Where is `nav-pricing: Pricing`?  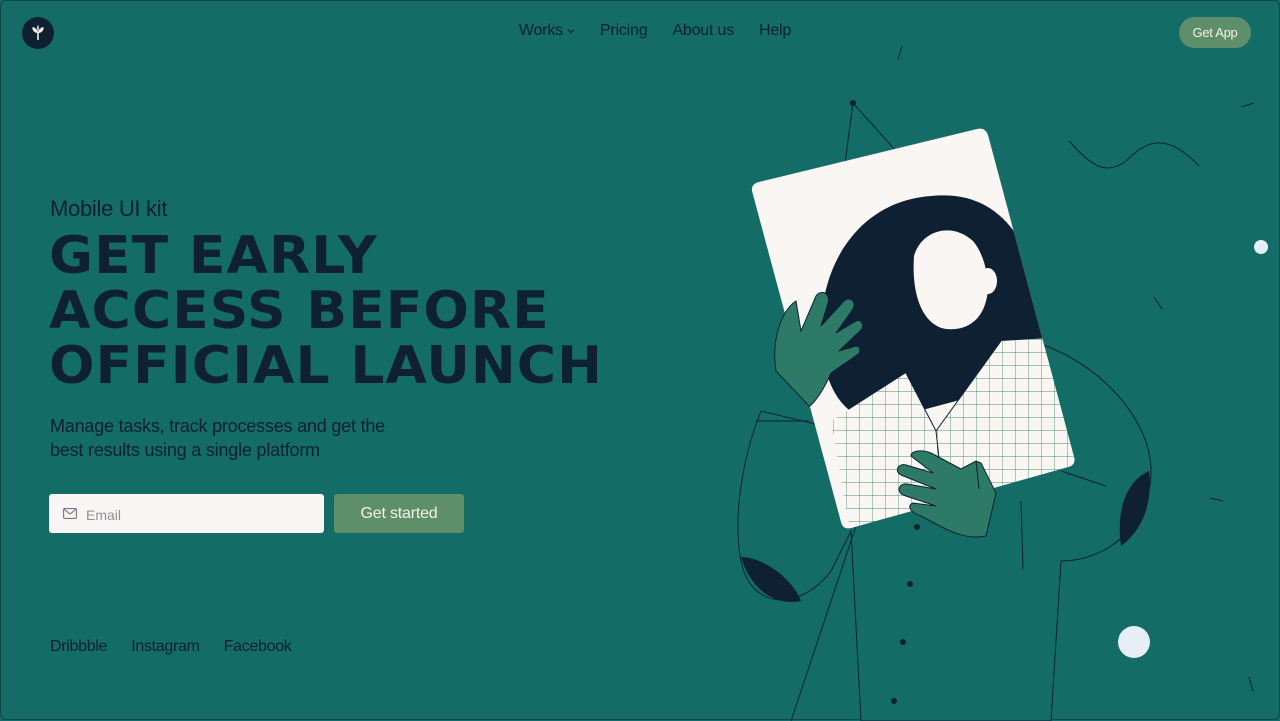 nav-pricing: Pricing is located at coordinates (624, 31).